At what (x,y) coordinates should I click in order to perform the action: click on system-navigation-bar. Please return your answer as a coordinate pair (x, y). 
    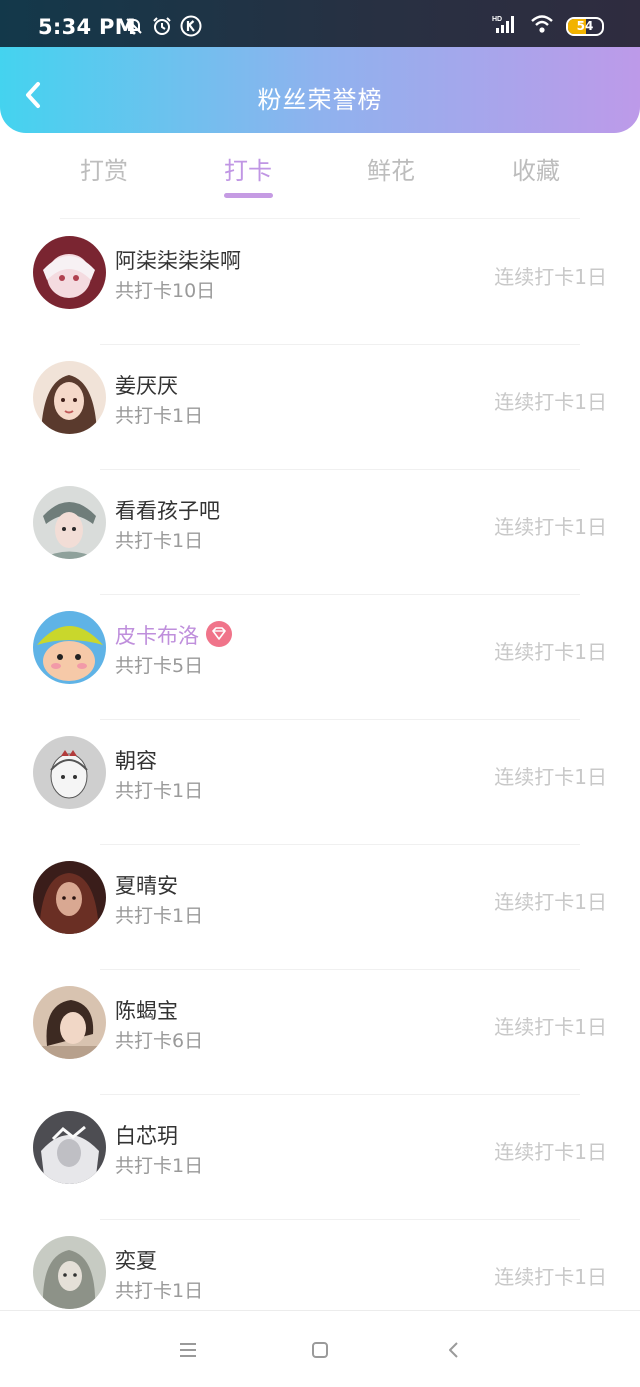
    Looking at the image, I should click on (320, 1348).